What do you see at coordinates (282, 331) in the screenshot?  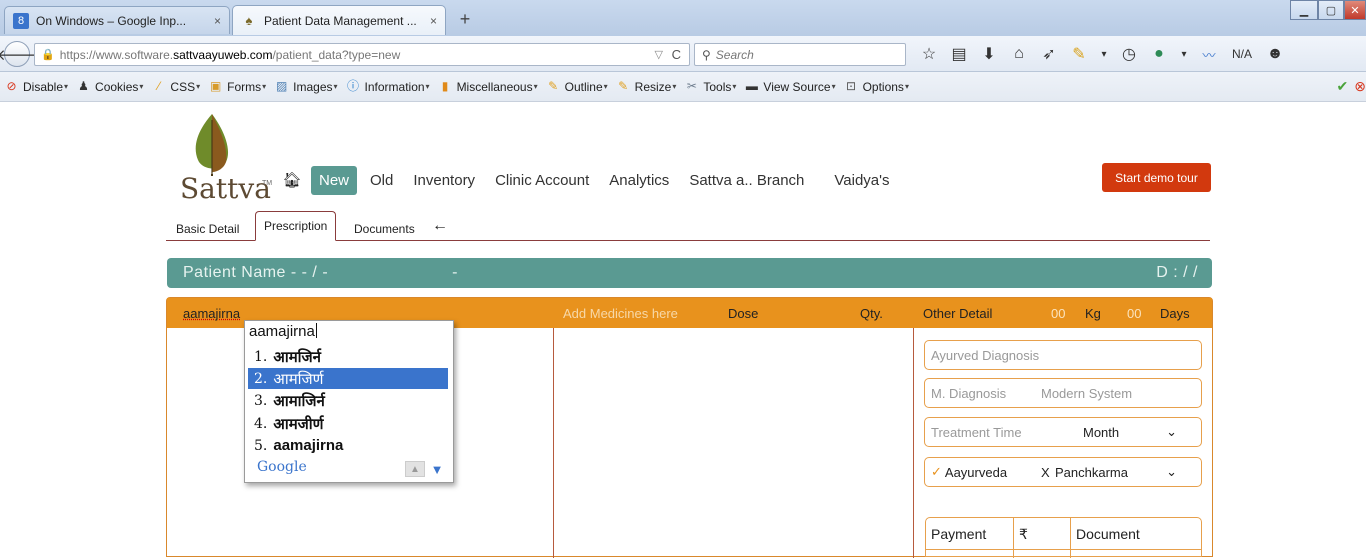 I see `ime-typed-value: aamajirna` at bounding box center [282, 331].